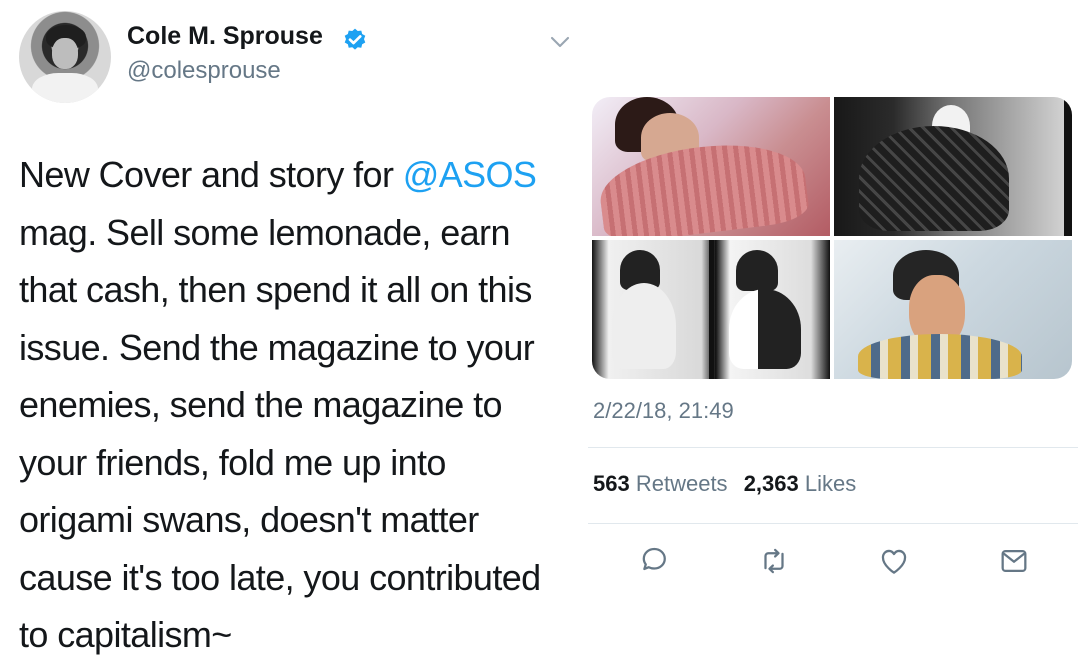 Image resolution: width=1090 pixels, height=664 pixels. I want to click on author-name: Cole M. Sprouse, so click(225, 36).